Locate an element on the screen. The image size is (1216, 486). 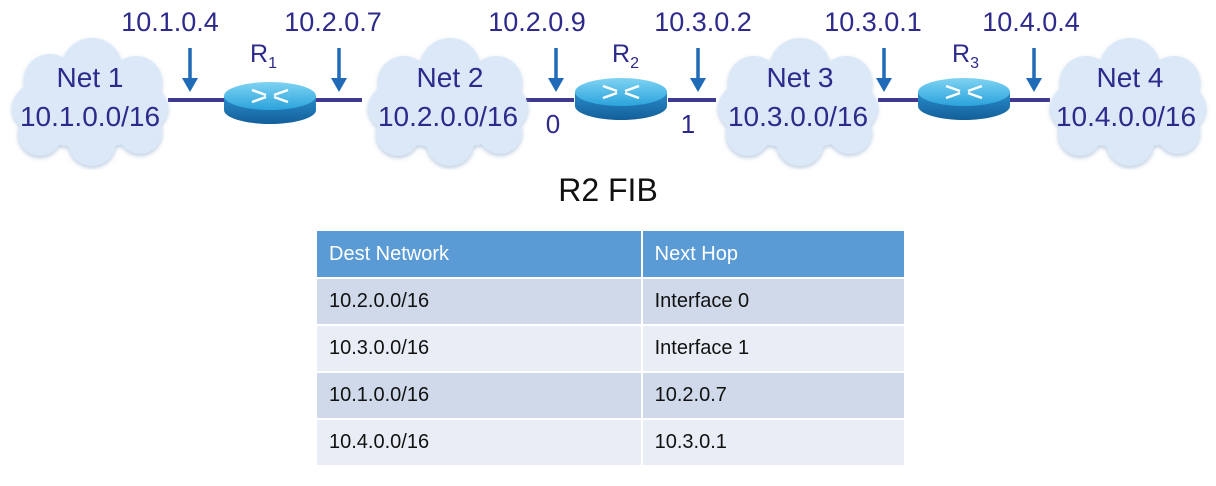
router-r3-label: R3 is located at coordinates (965, 56).